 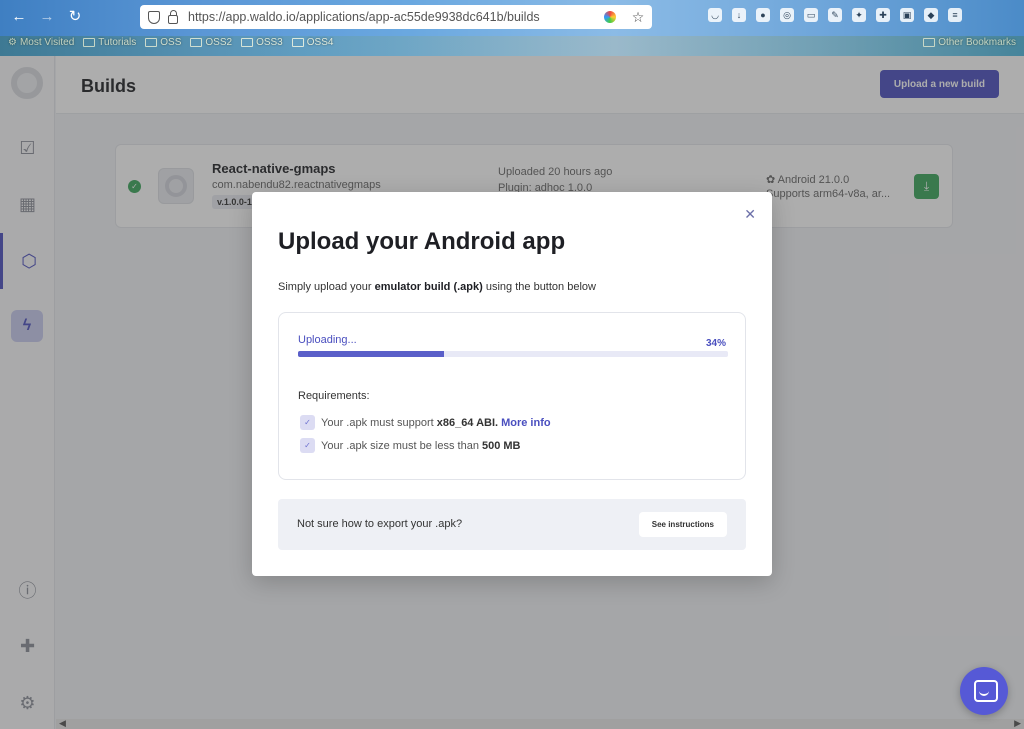 What do you see at coordinates (262, 42) in the screenshot?
I see `bookmark-folder: OSS3` at bounding box center [262, 42].